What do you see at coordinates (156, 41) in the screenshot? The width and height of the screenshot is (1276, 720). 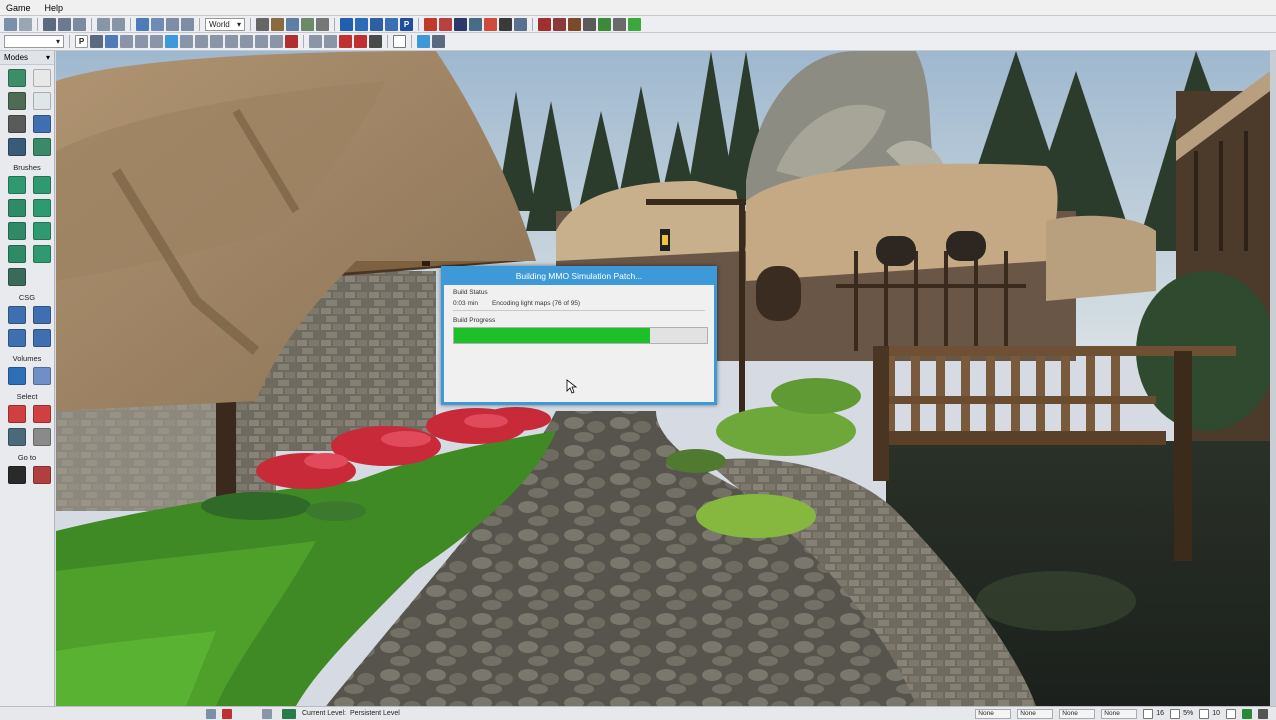 I see `lit-icon` at bounding box center [156, 41].